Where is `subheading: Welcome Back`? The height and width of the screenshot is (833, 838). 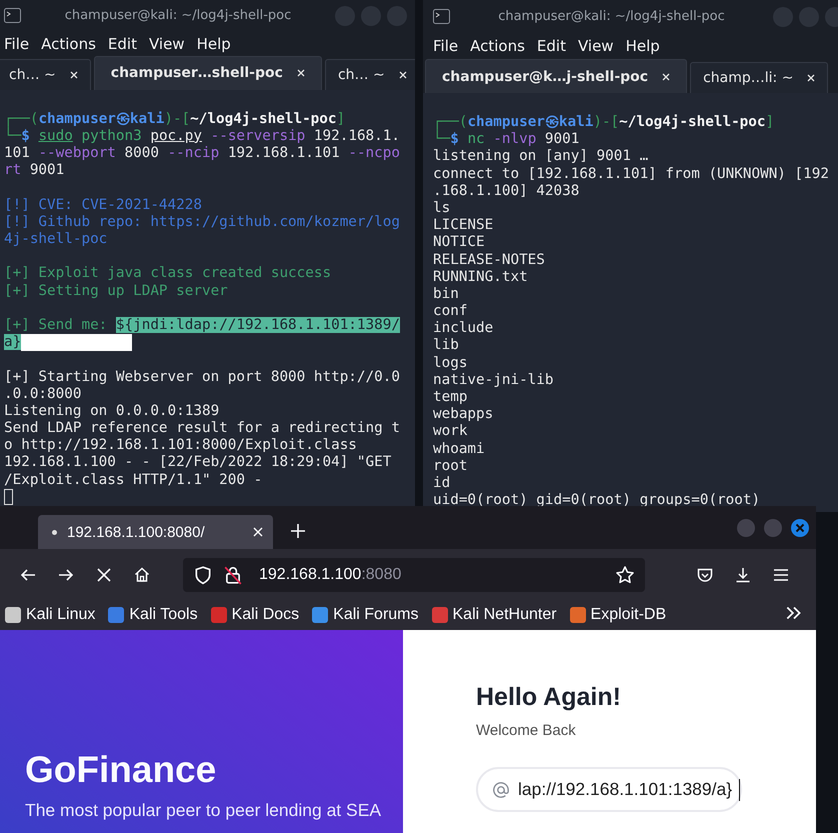
subheading: Welcome Back is located at coordinates (526, 730).